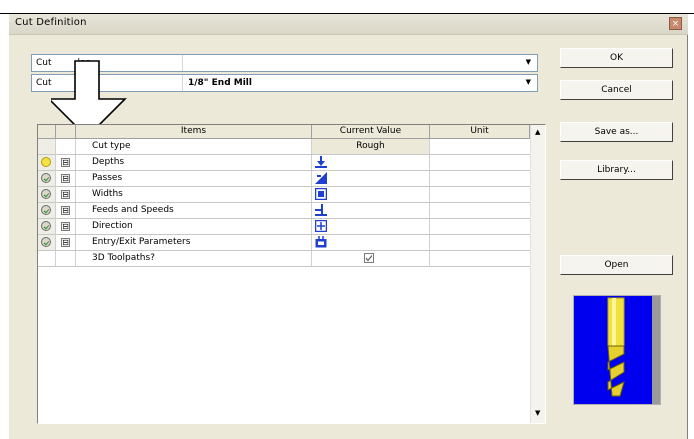 The height and width of the screenshot is (439, 694). Describe the element at coordinates (321, 226) in the screenshot. I see `direction-icon` at that location.